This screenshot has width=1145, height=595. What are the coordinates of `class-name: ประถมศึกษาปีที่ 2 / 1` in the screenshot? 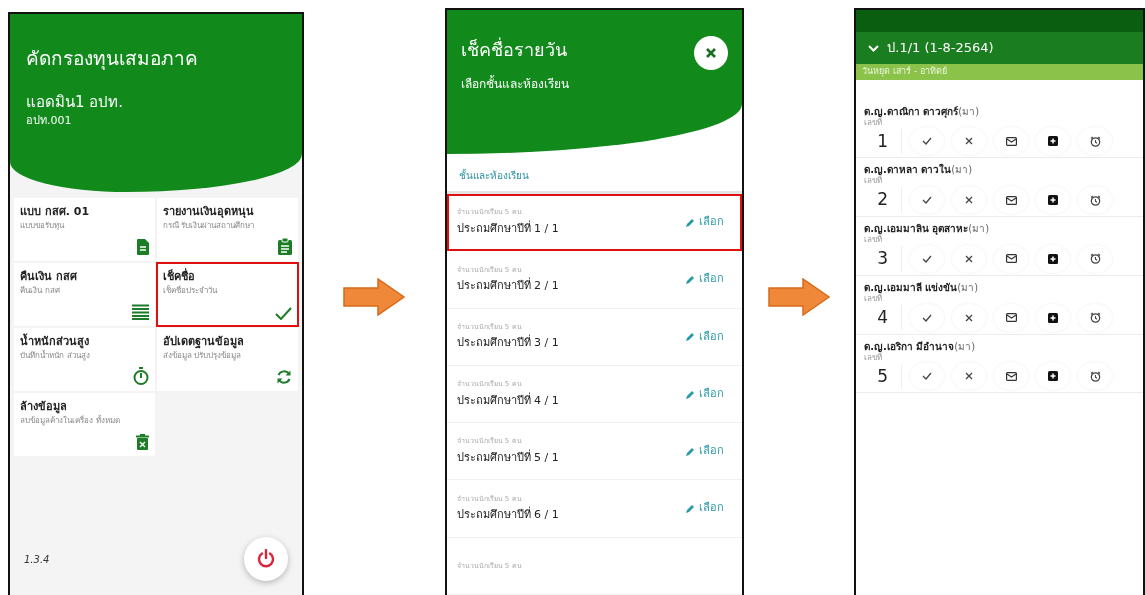 It's located at (507, 286).